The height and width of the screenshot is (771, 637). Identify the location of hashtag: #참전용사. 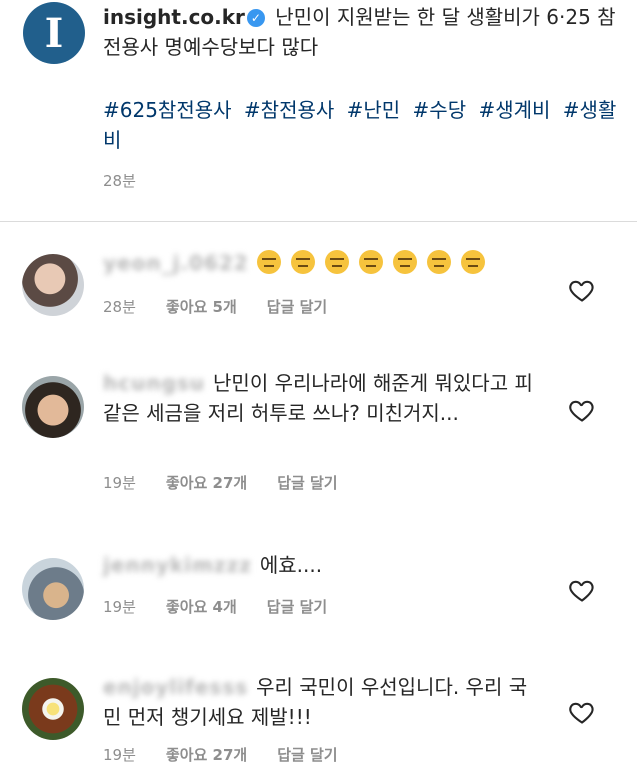
(289, 110).